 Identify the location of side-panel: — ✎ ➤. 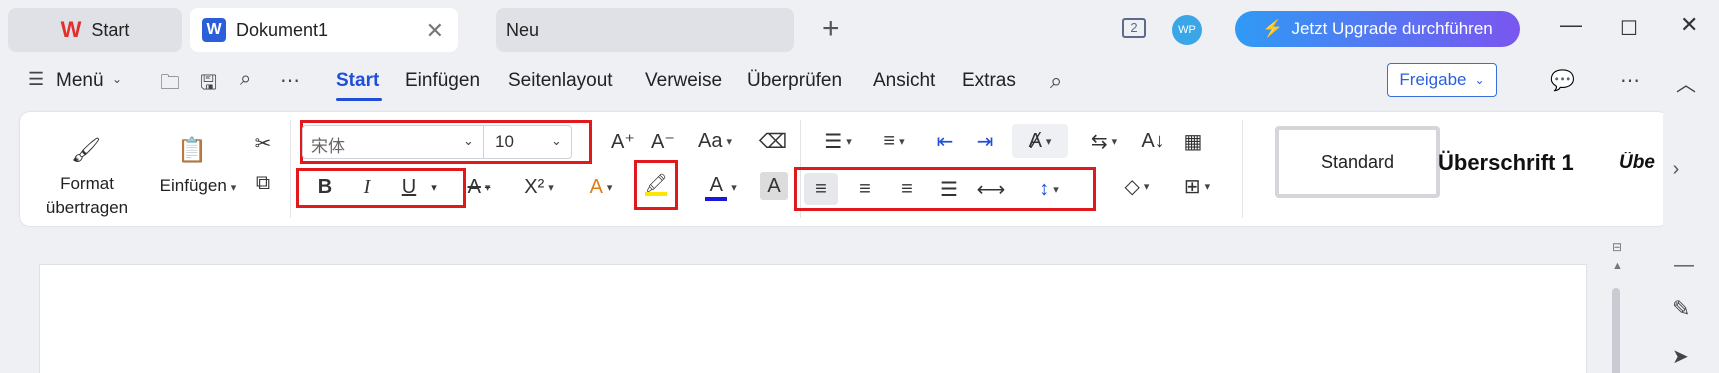
(1684, 301).